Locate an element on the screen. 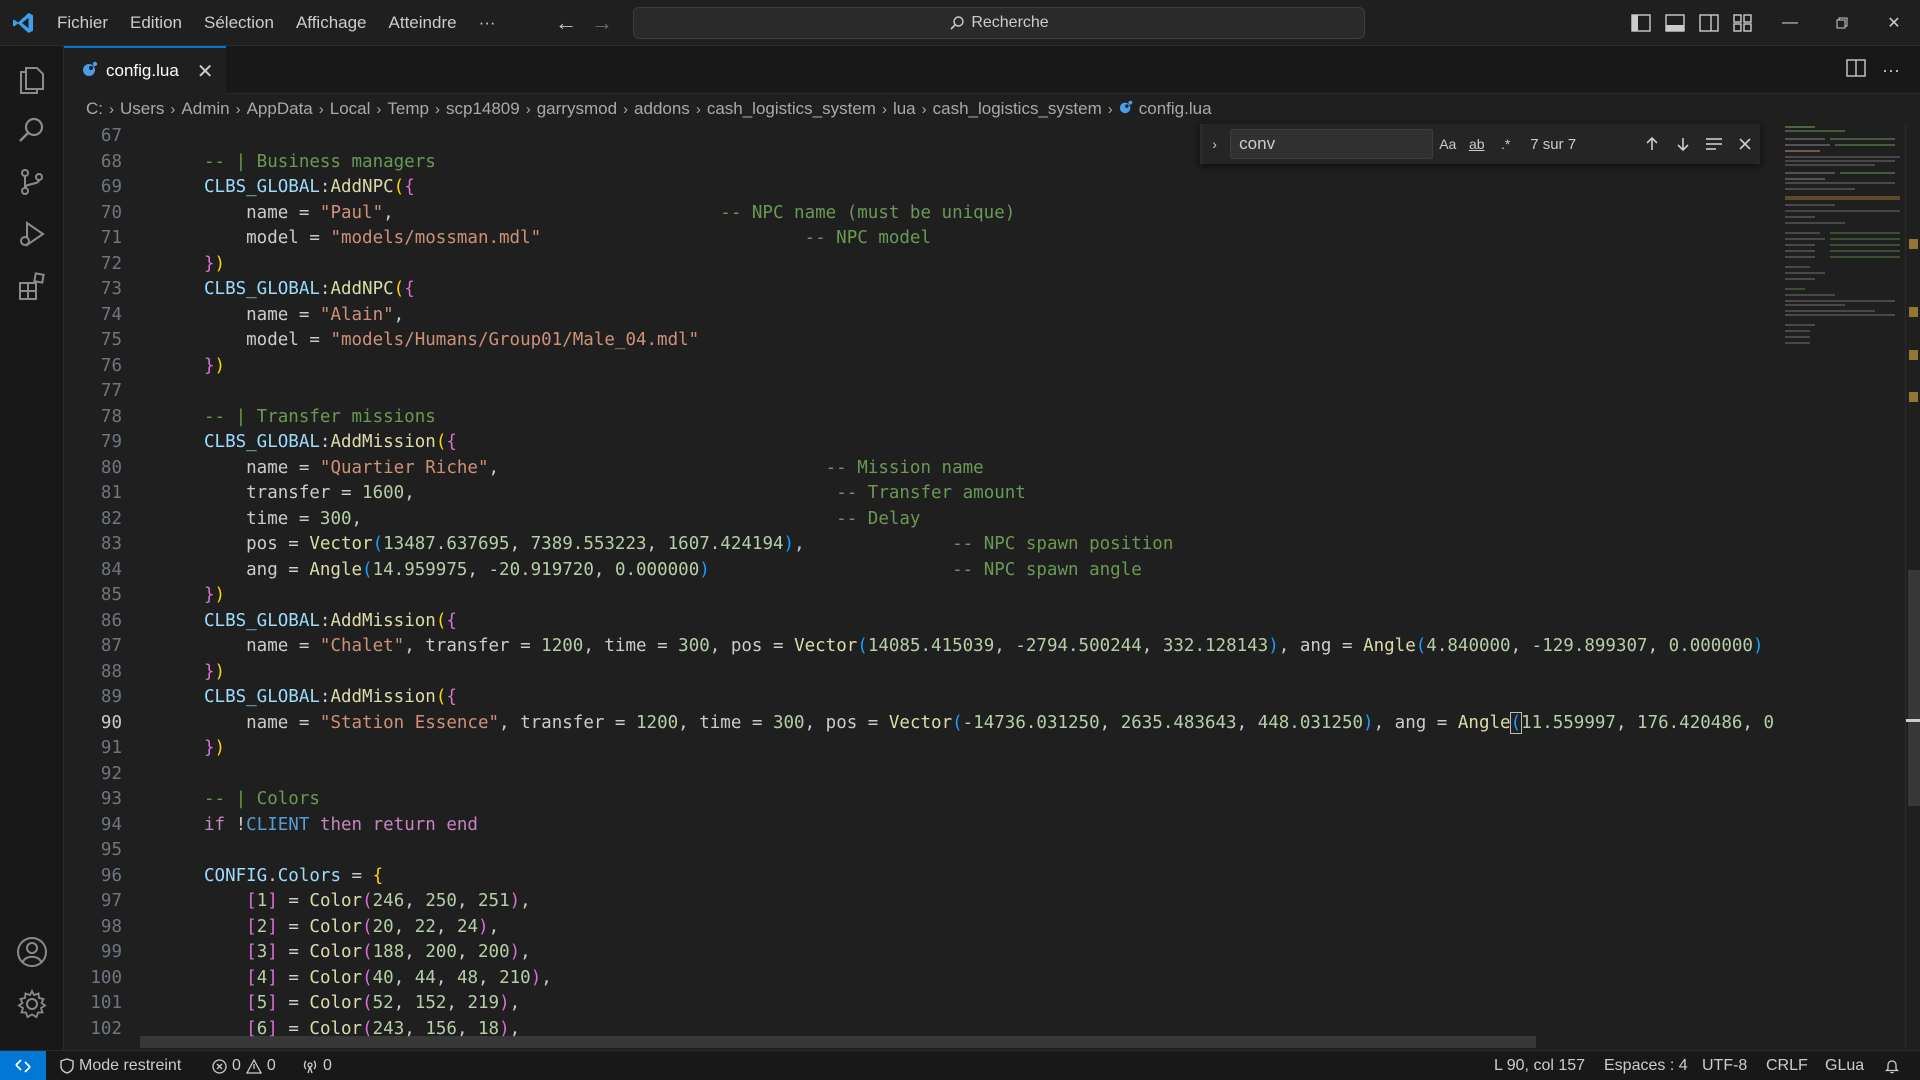  toggle-primary-sidebar-icon is located at coordinates (1641, 23).